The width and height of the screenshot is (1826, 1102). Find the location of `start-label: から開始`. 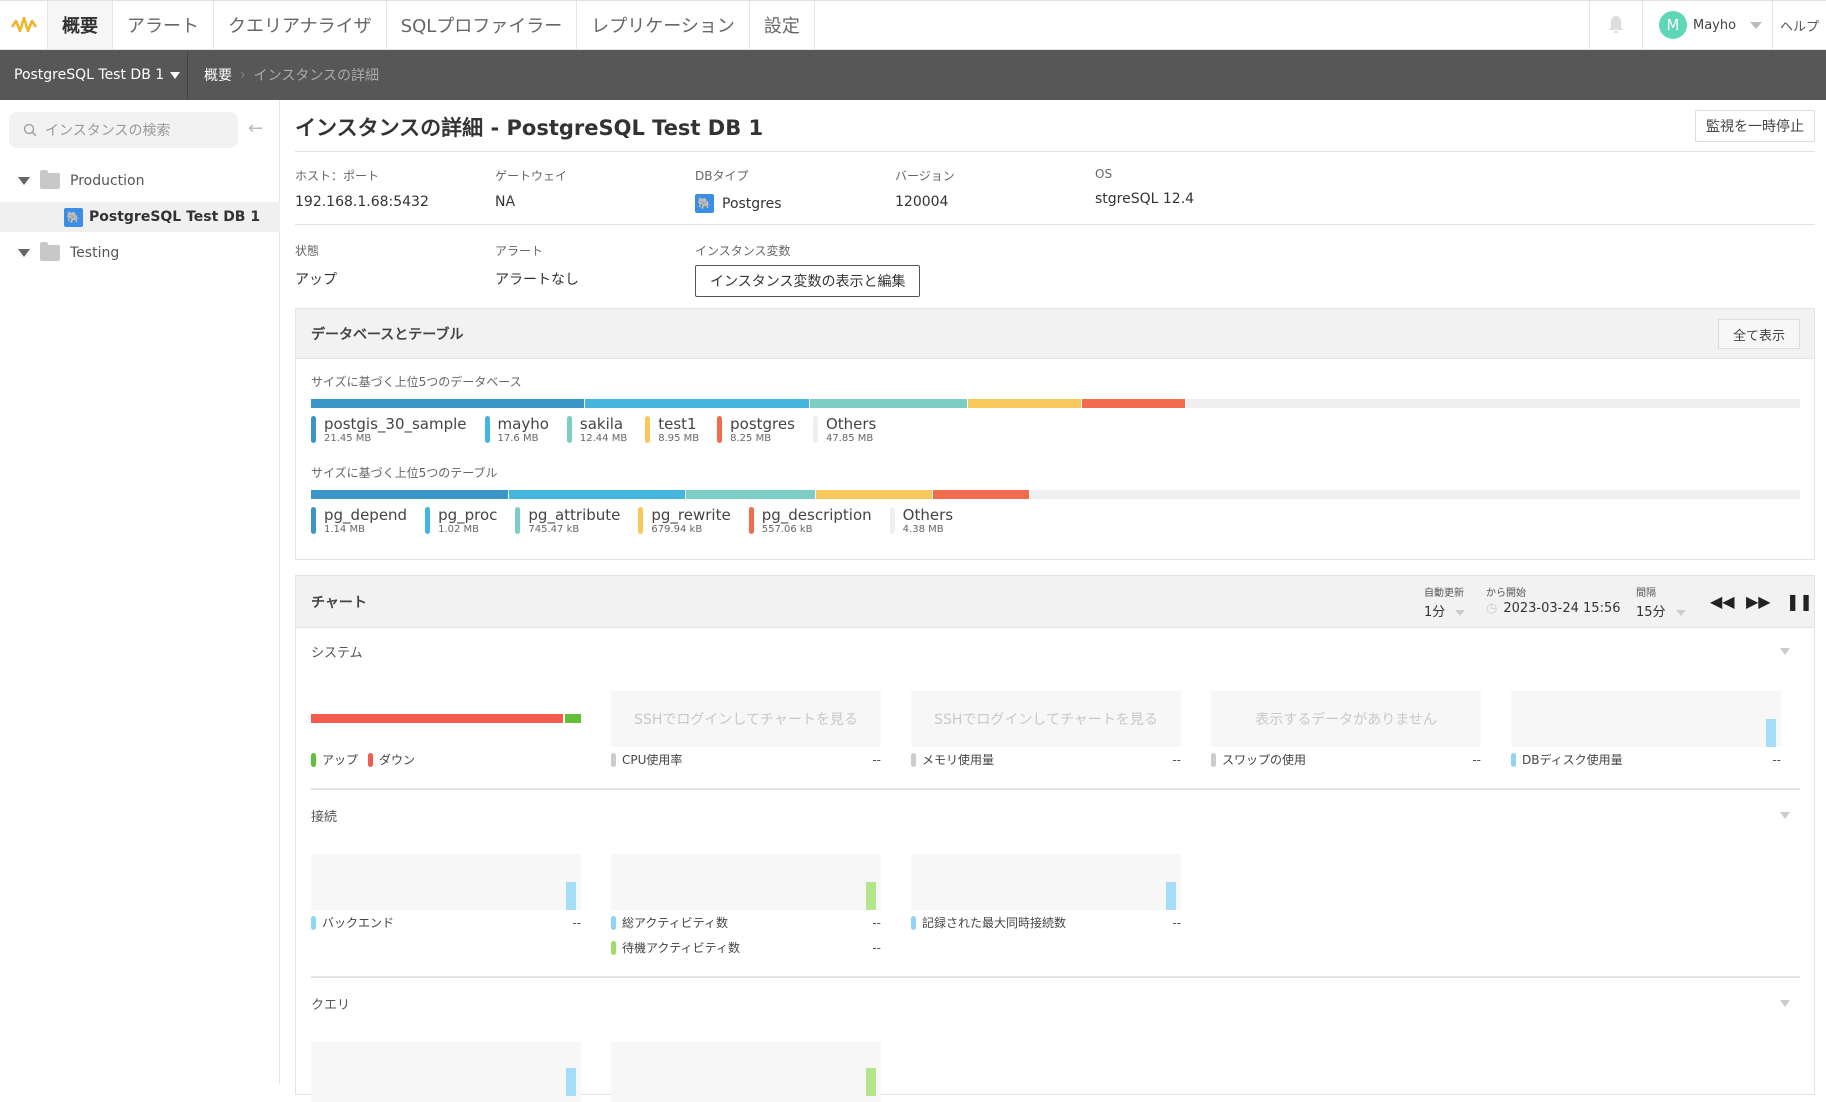

start-label: から開始 is located at coordinates (1506, 593).